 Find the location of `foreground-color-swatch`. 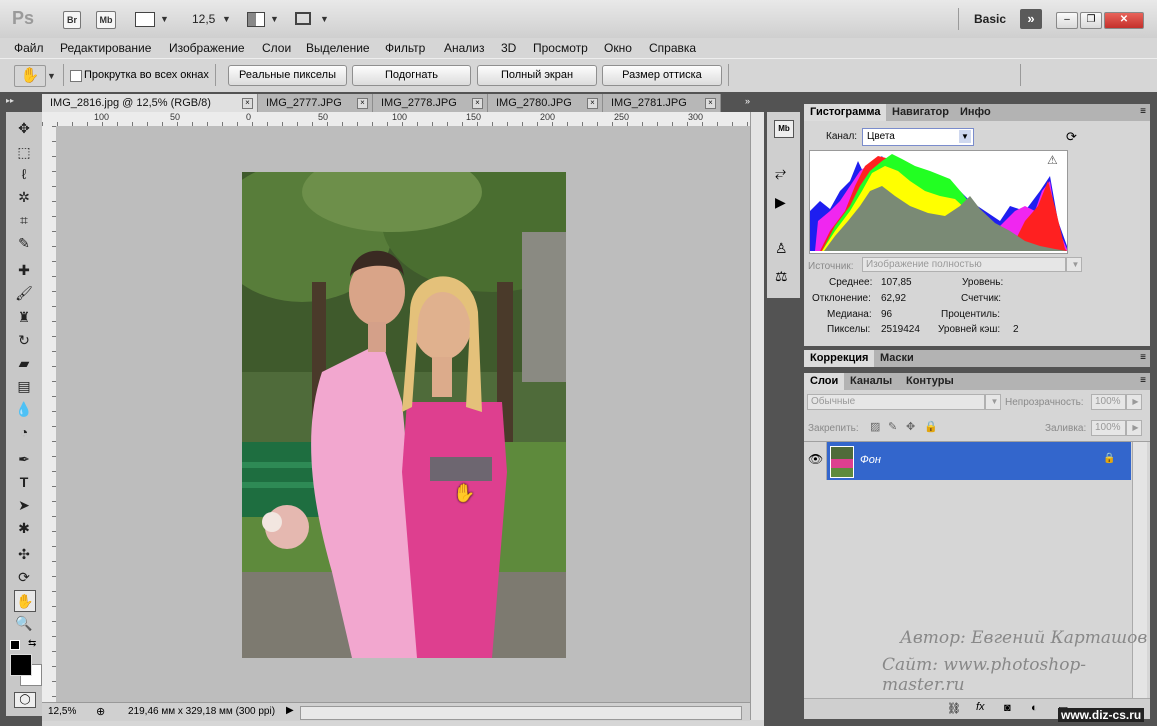

foreground-color-swatch is located at coordinates (21, 665).